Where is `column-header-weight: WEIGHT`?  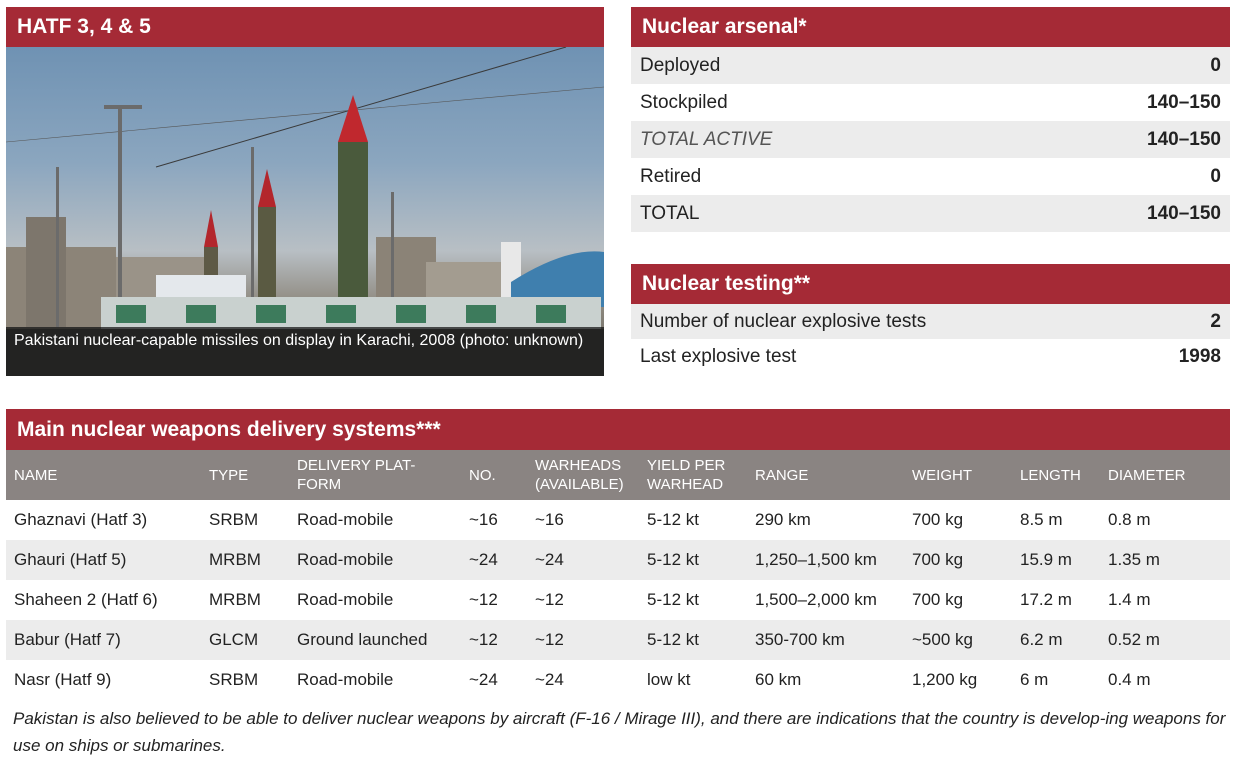 column-header-weight: WEIGHT is located at coordinates (958, 475).